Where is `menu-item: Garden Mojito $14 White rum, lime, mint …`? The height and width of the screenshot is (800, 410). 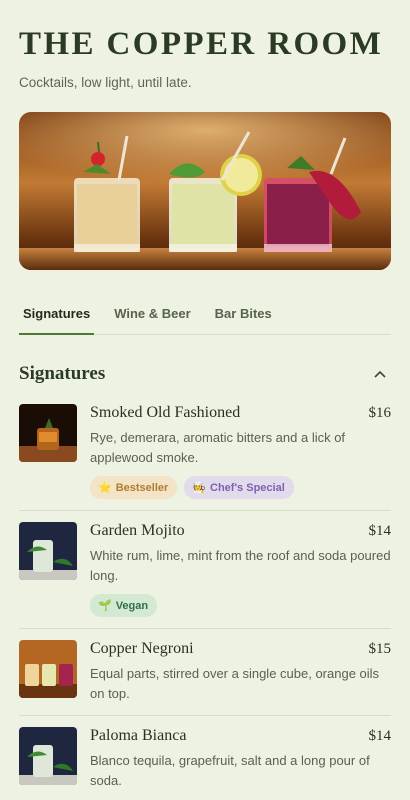 menu-item: Garden Mojito $14 White rum, lime, mint … is located at coordinates (205, 570).